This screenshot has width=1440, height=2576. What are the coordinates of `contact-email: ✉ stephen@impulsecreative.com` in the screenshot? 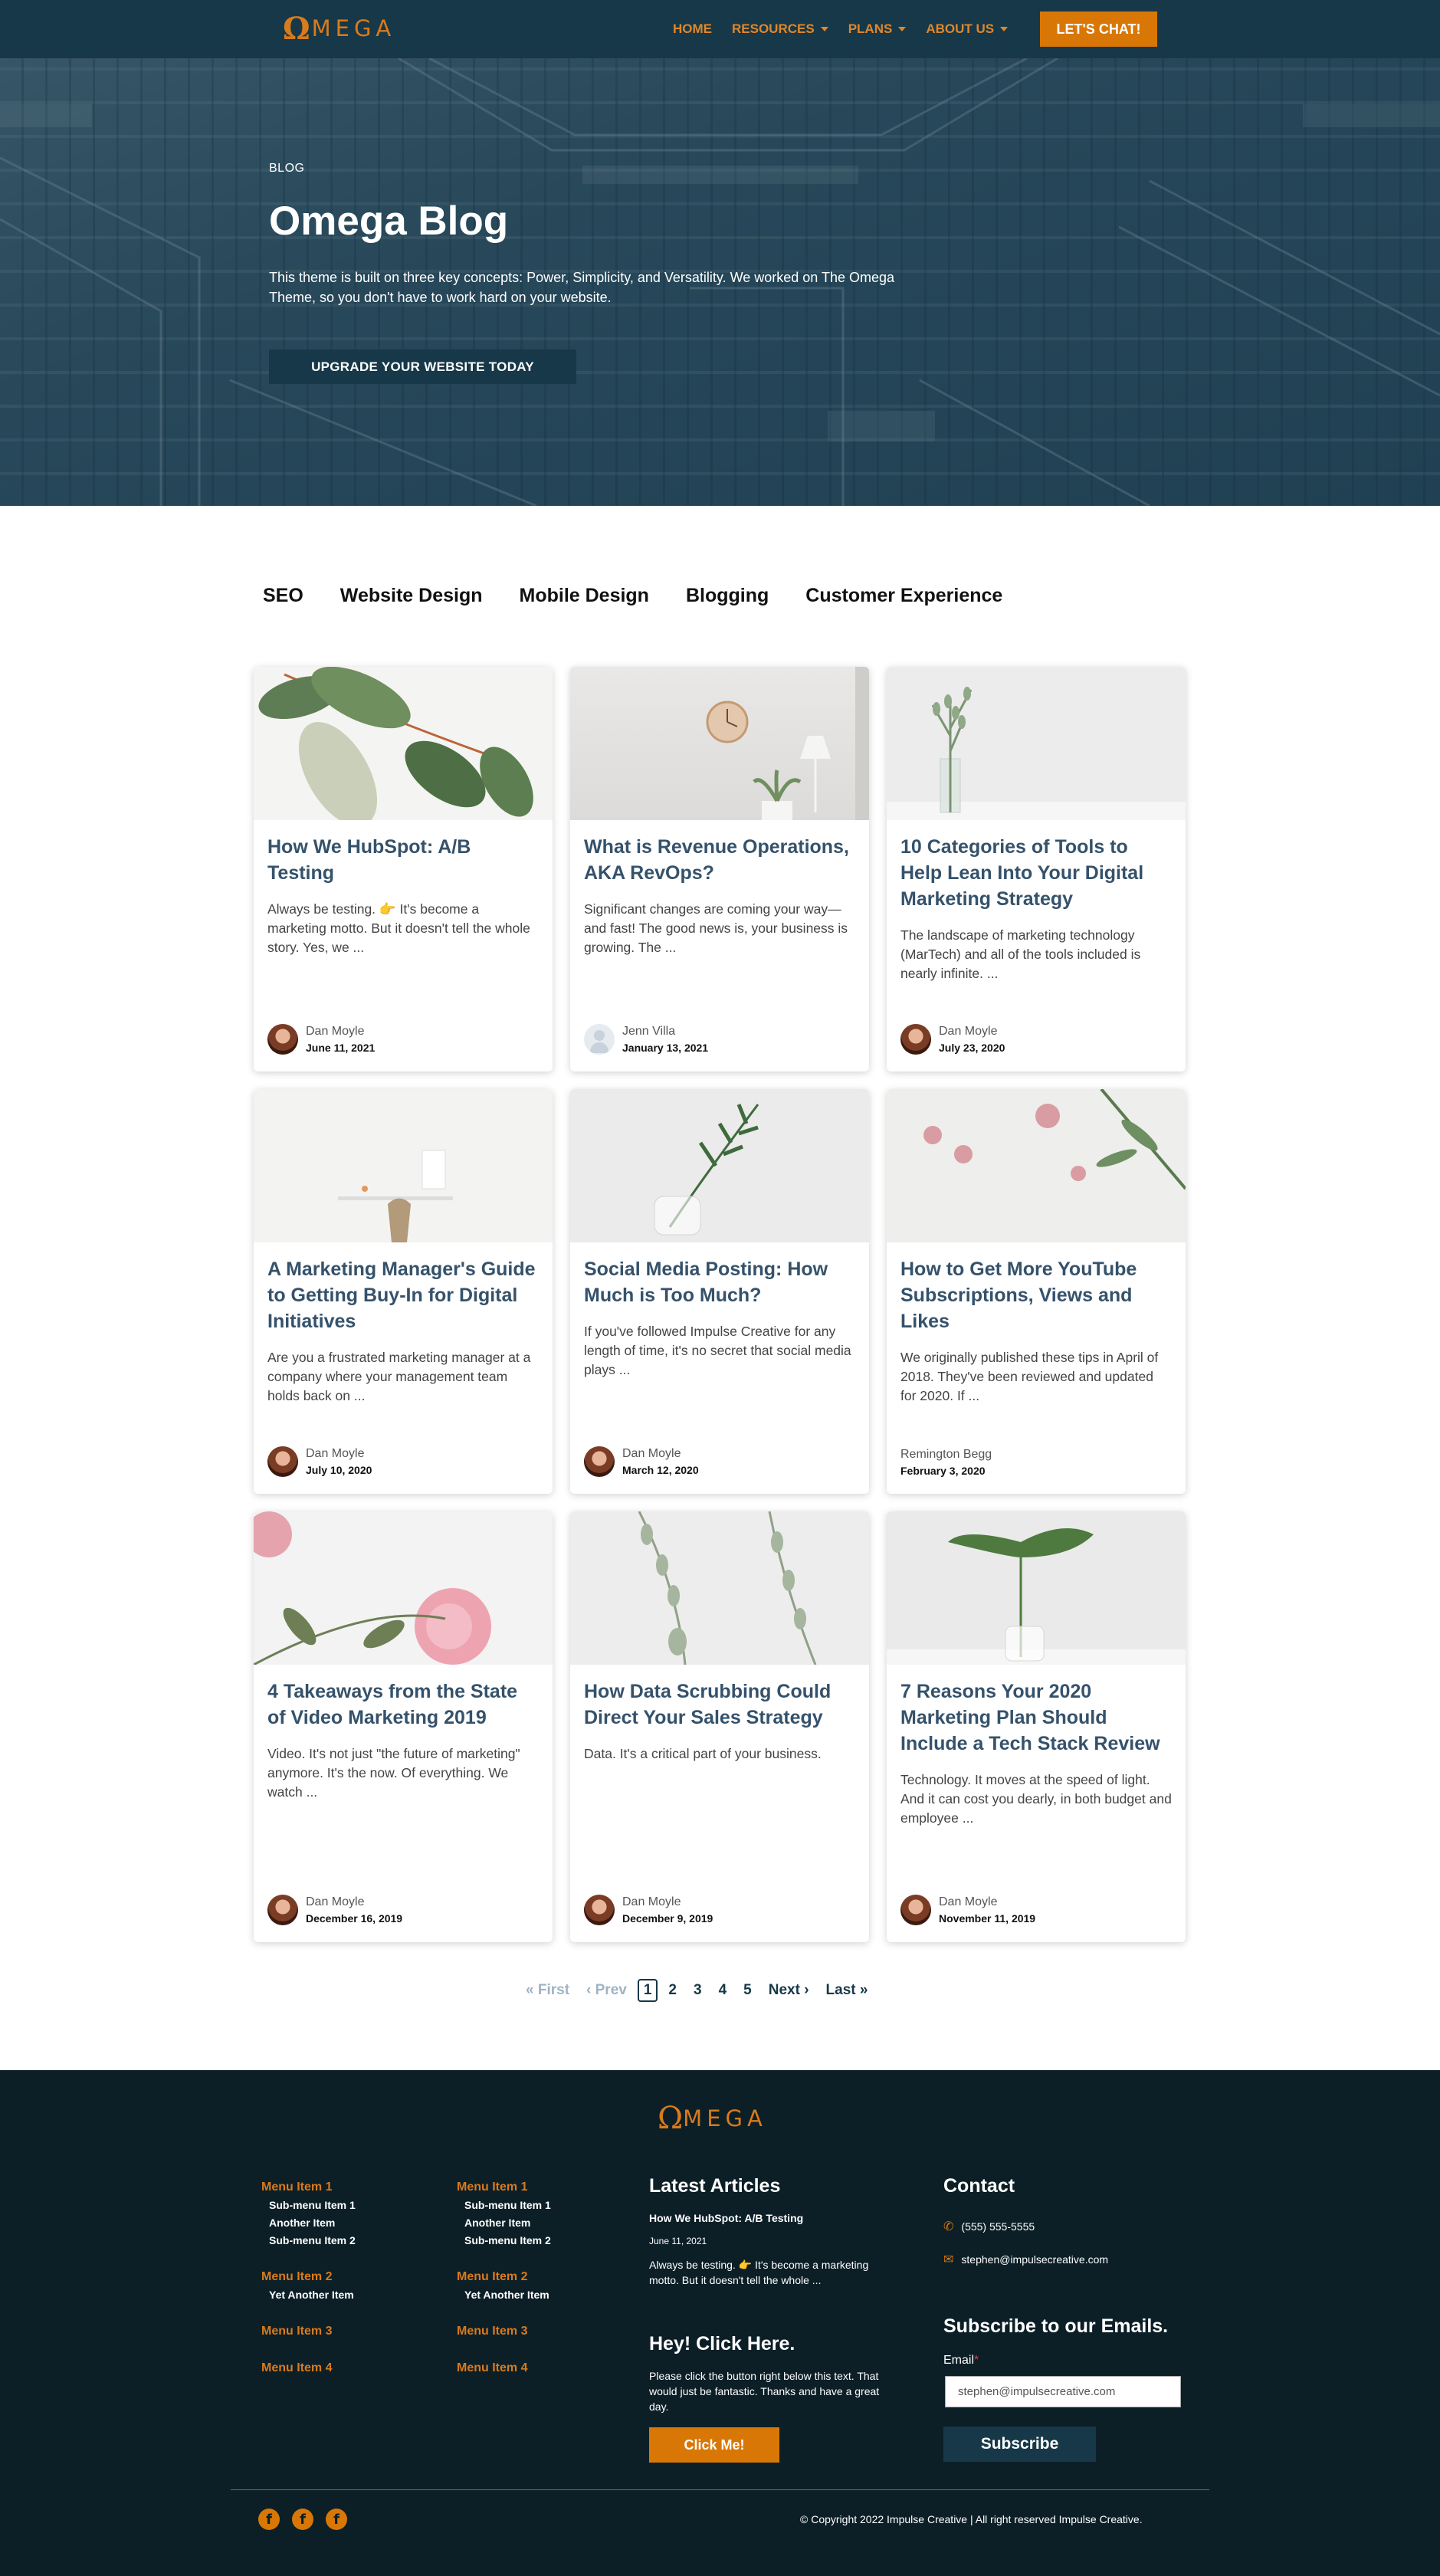 It's located at (1025, 2259).